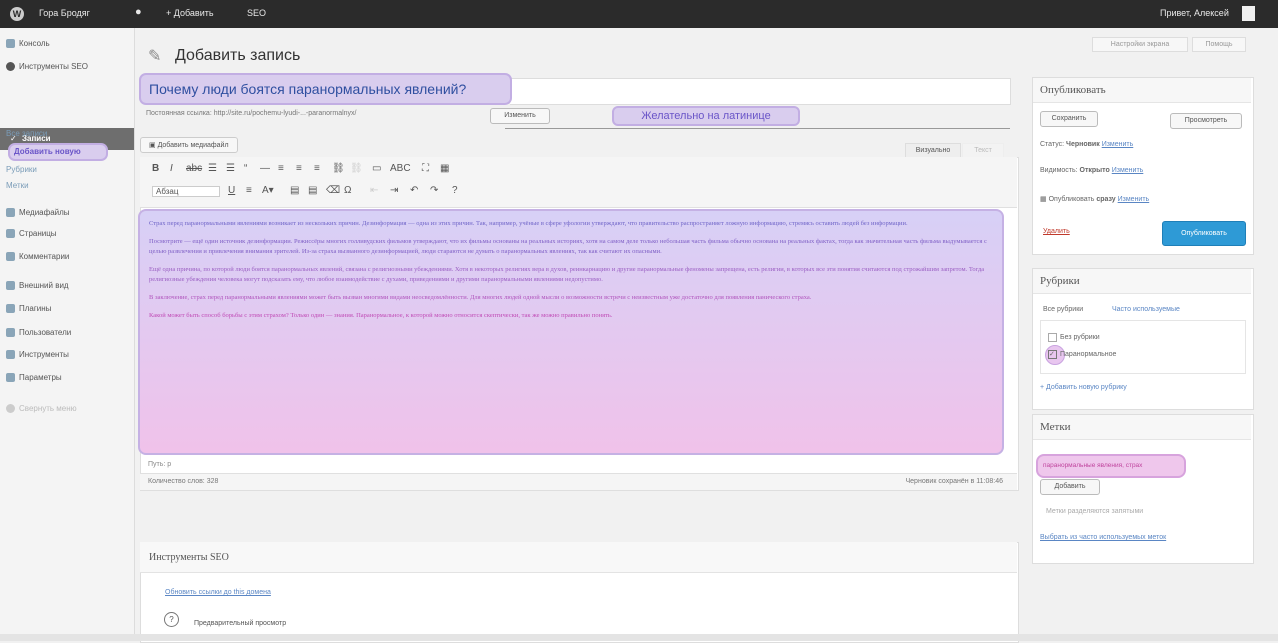 The width and height of the screenshot is (1278, 643). I want to click on tags-input: паранормальные явления, страх, so click(1111, 465).